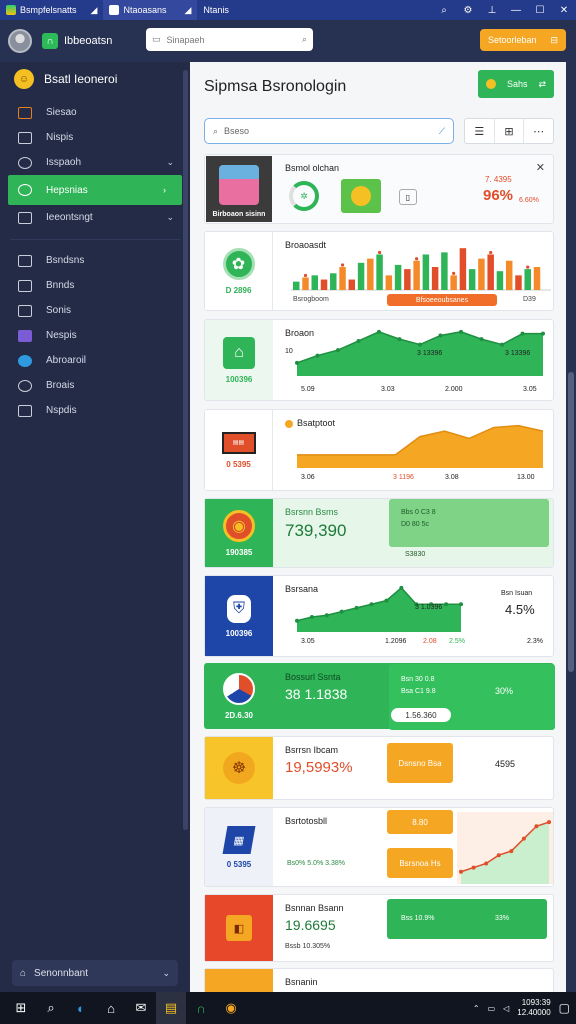 The width and height of the screenshot is (576, 1024). I want to click on list-view-icon: ☰, so click(480, 131).